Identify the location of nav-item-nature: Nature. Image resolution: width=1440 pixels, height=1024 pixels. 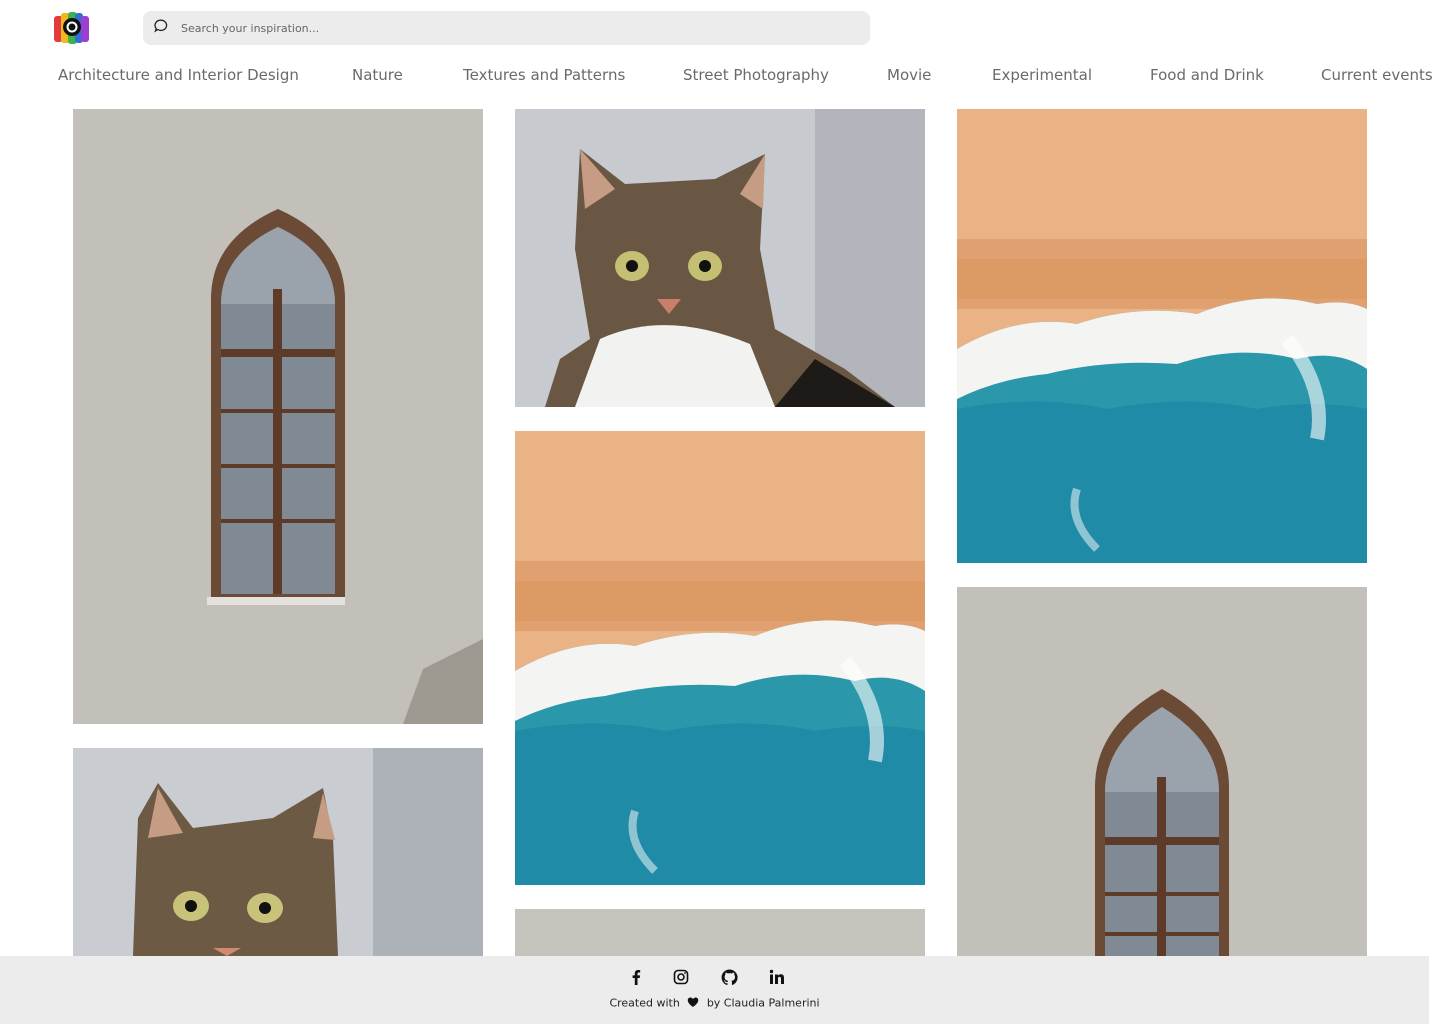
(377, 75).